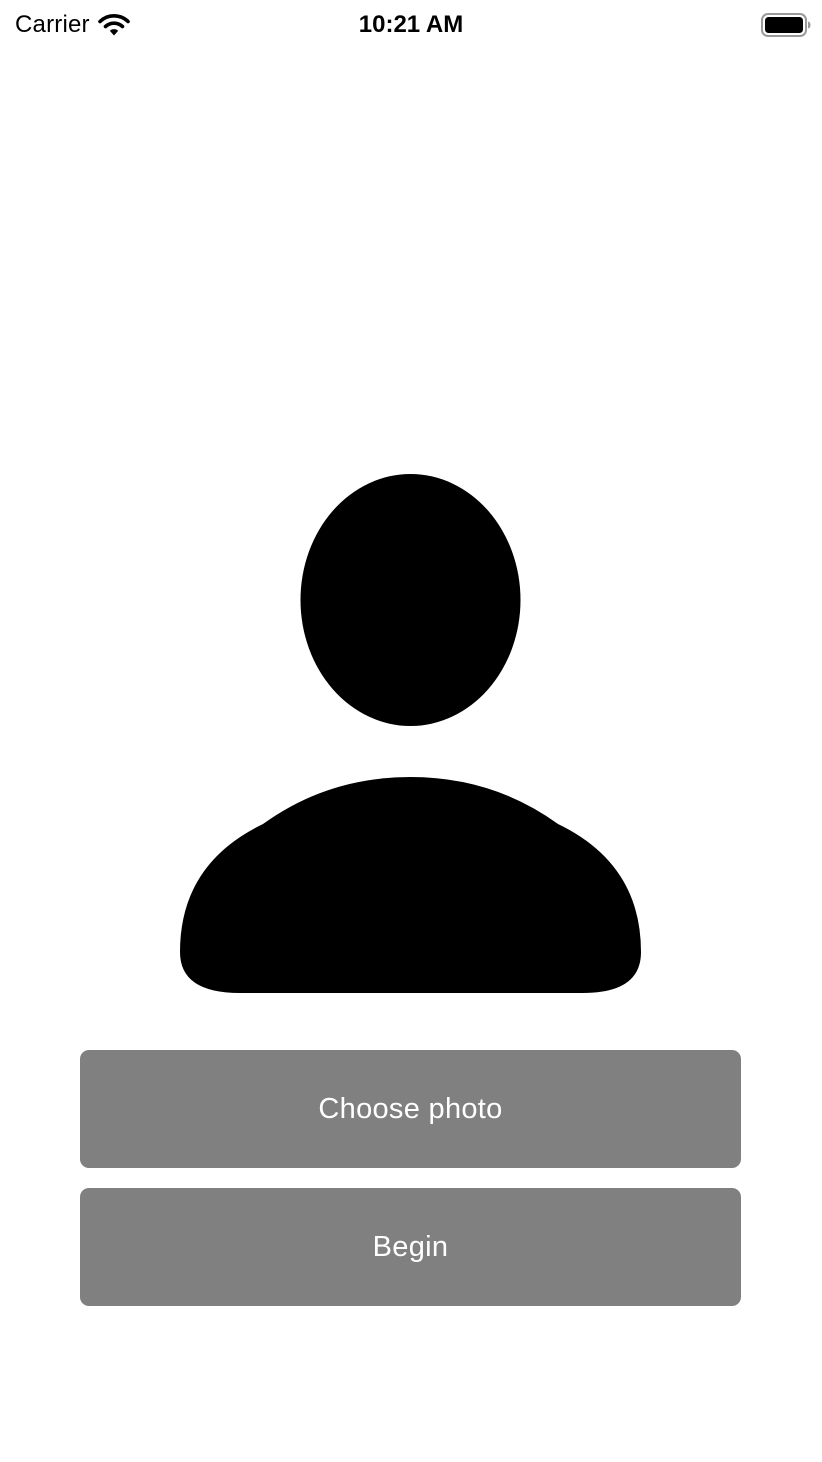 Image resolution: width=822 pixels, height=1462 pixels. Describe the element at coordinates (410, 600) in the screenshot. I see `avatar-head` at that location.